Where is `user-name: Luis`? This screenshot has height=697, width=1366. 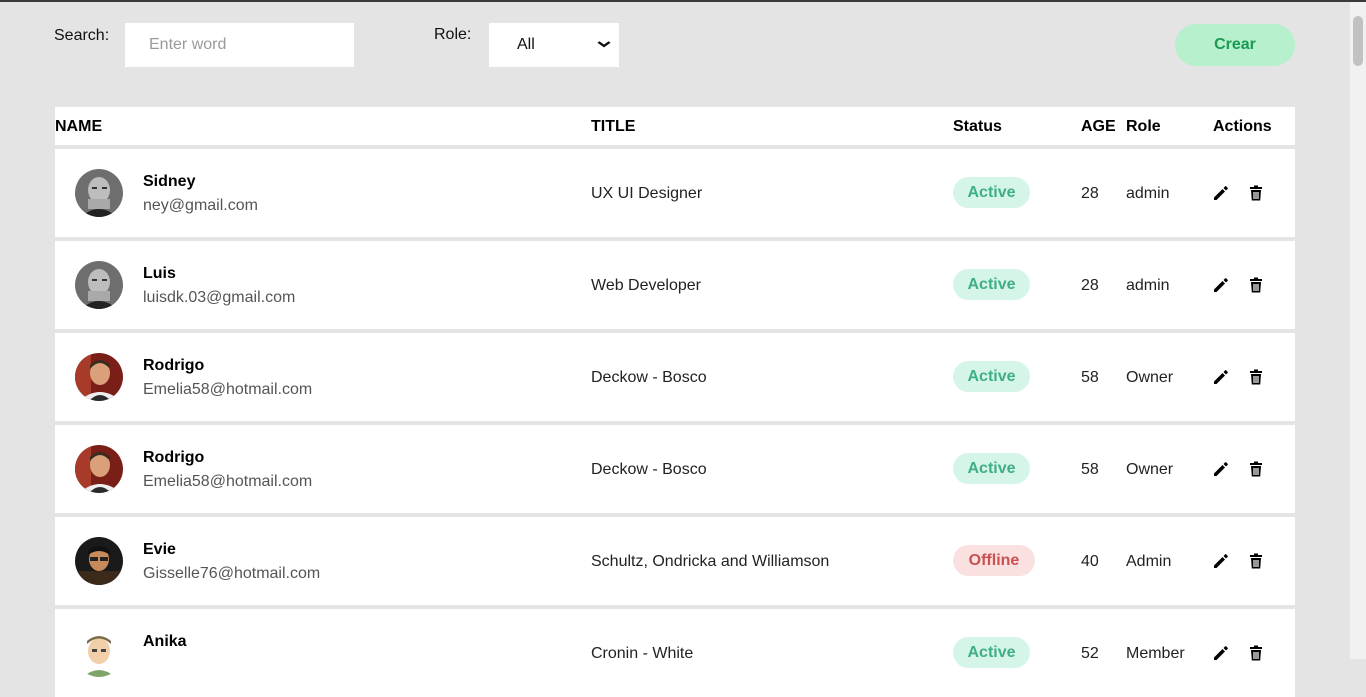 user-name: Luis is located at coordinates (159, 273).